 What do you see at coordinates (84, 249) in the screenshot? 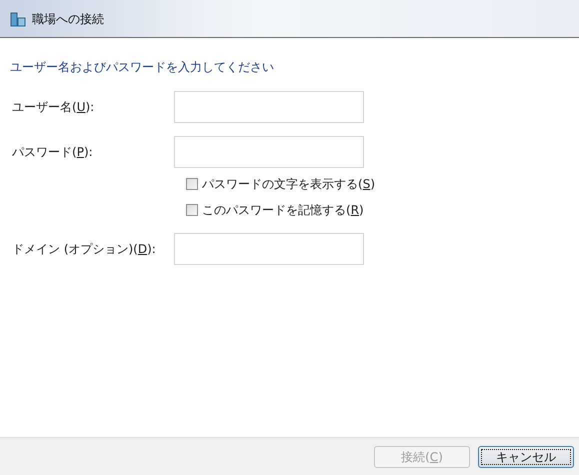
I see `field-label: ドメイン (オプション)(D):` at bounding box center [84, 249].